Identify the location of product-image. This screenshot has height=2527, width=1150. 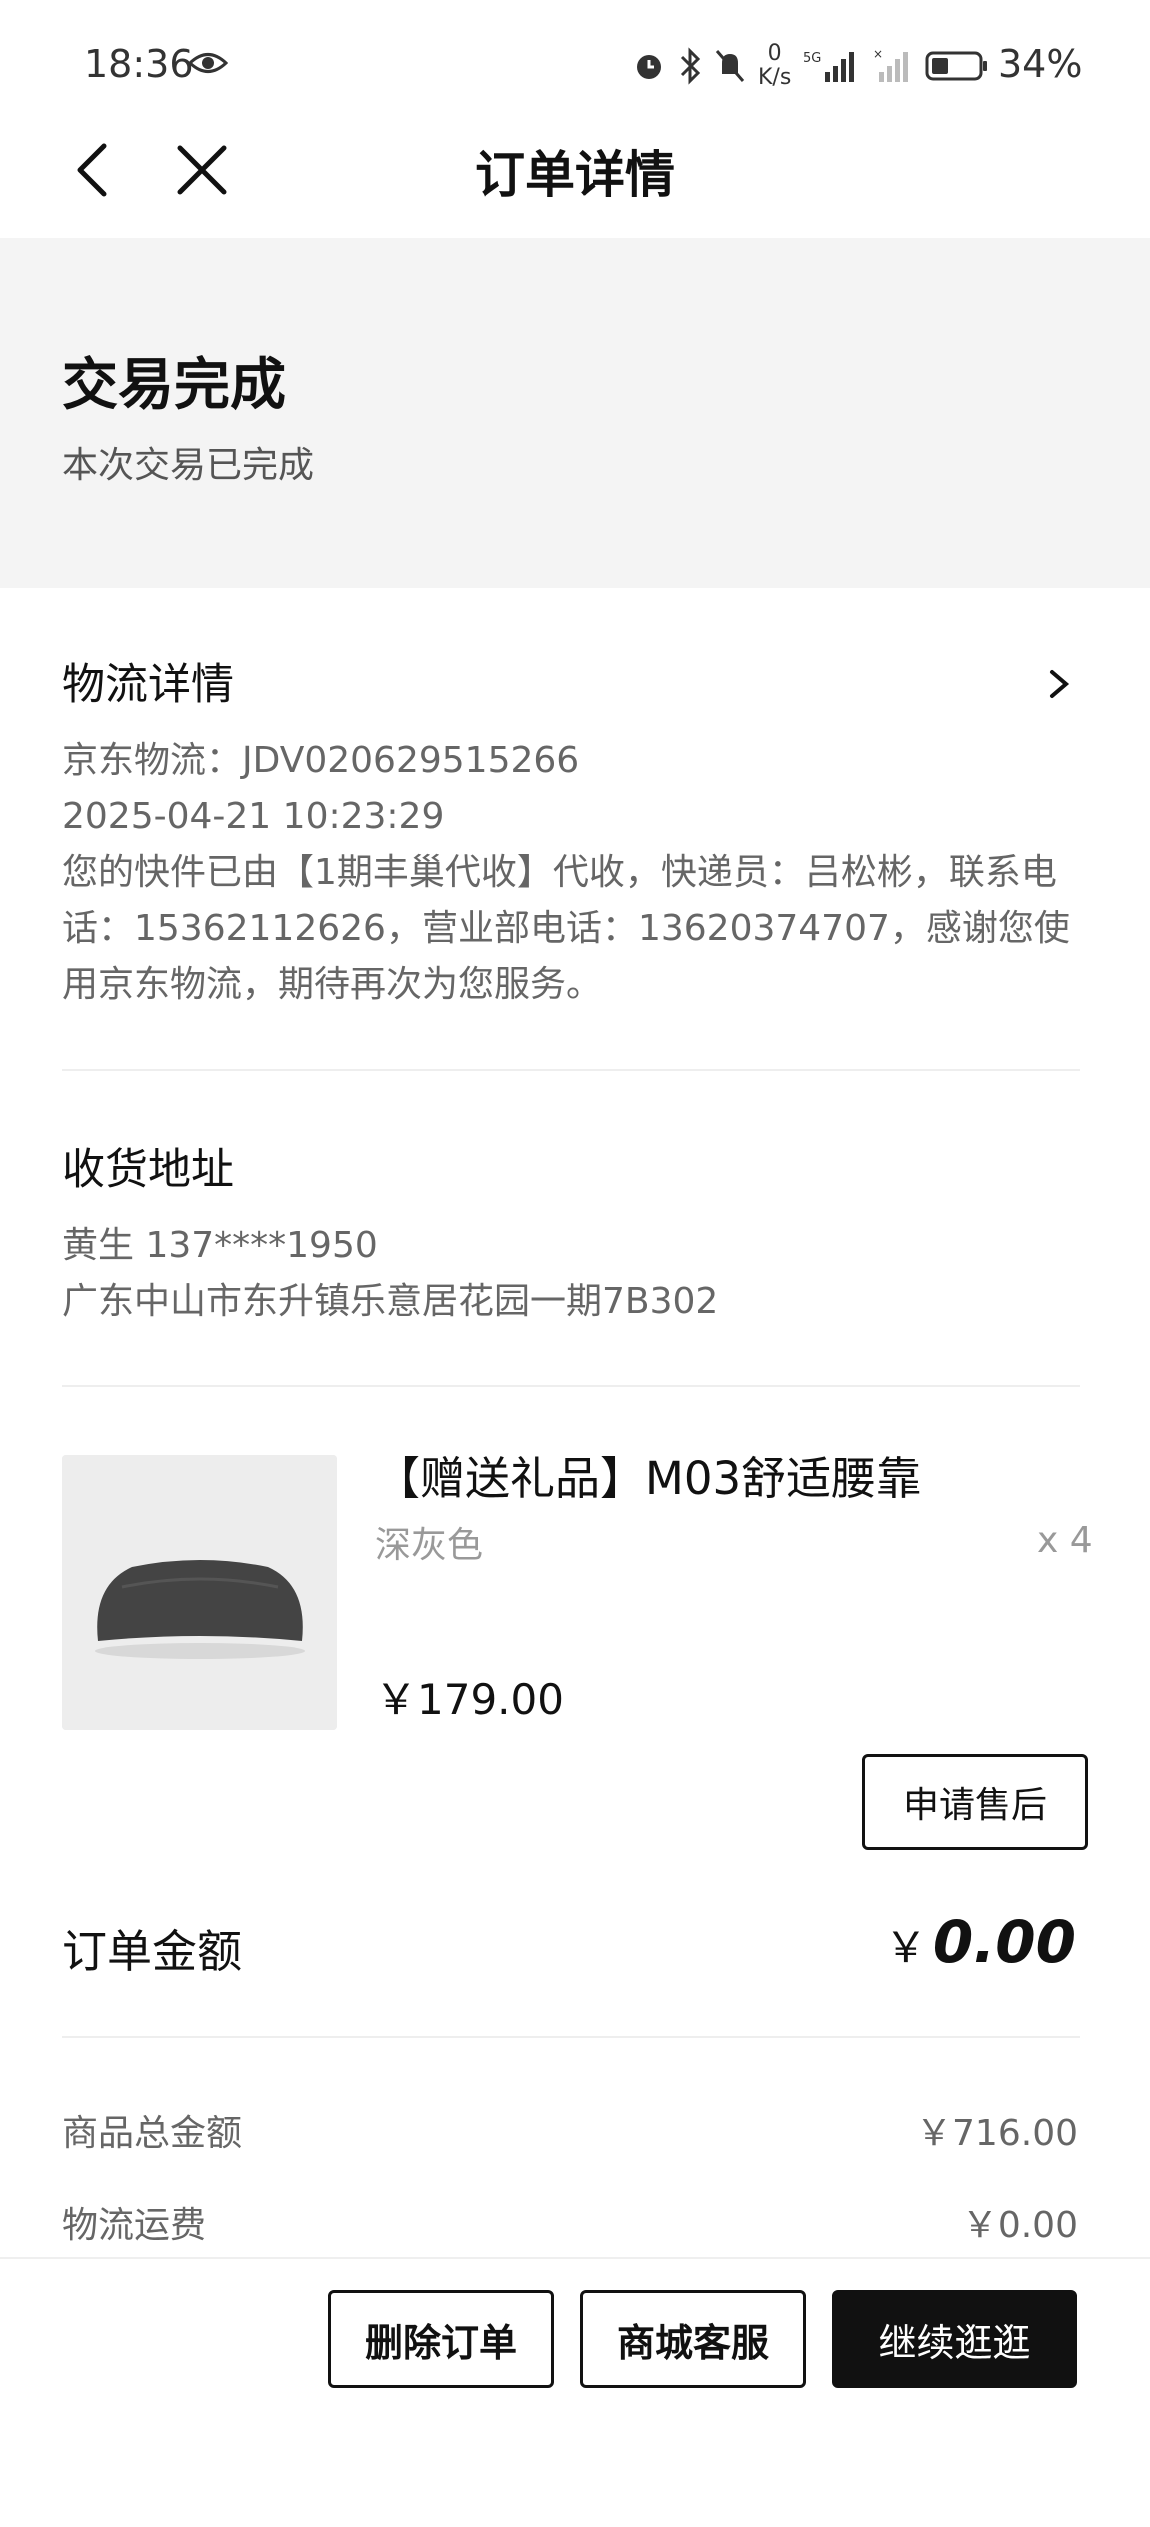
(199, 1592).